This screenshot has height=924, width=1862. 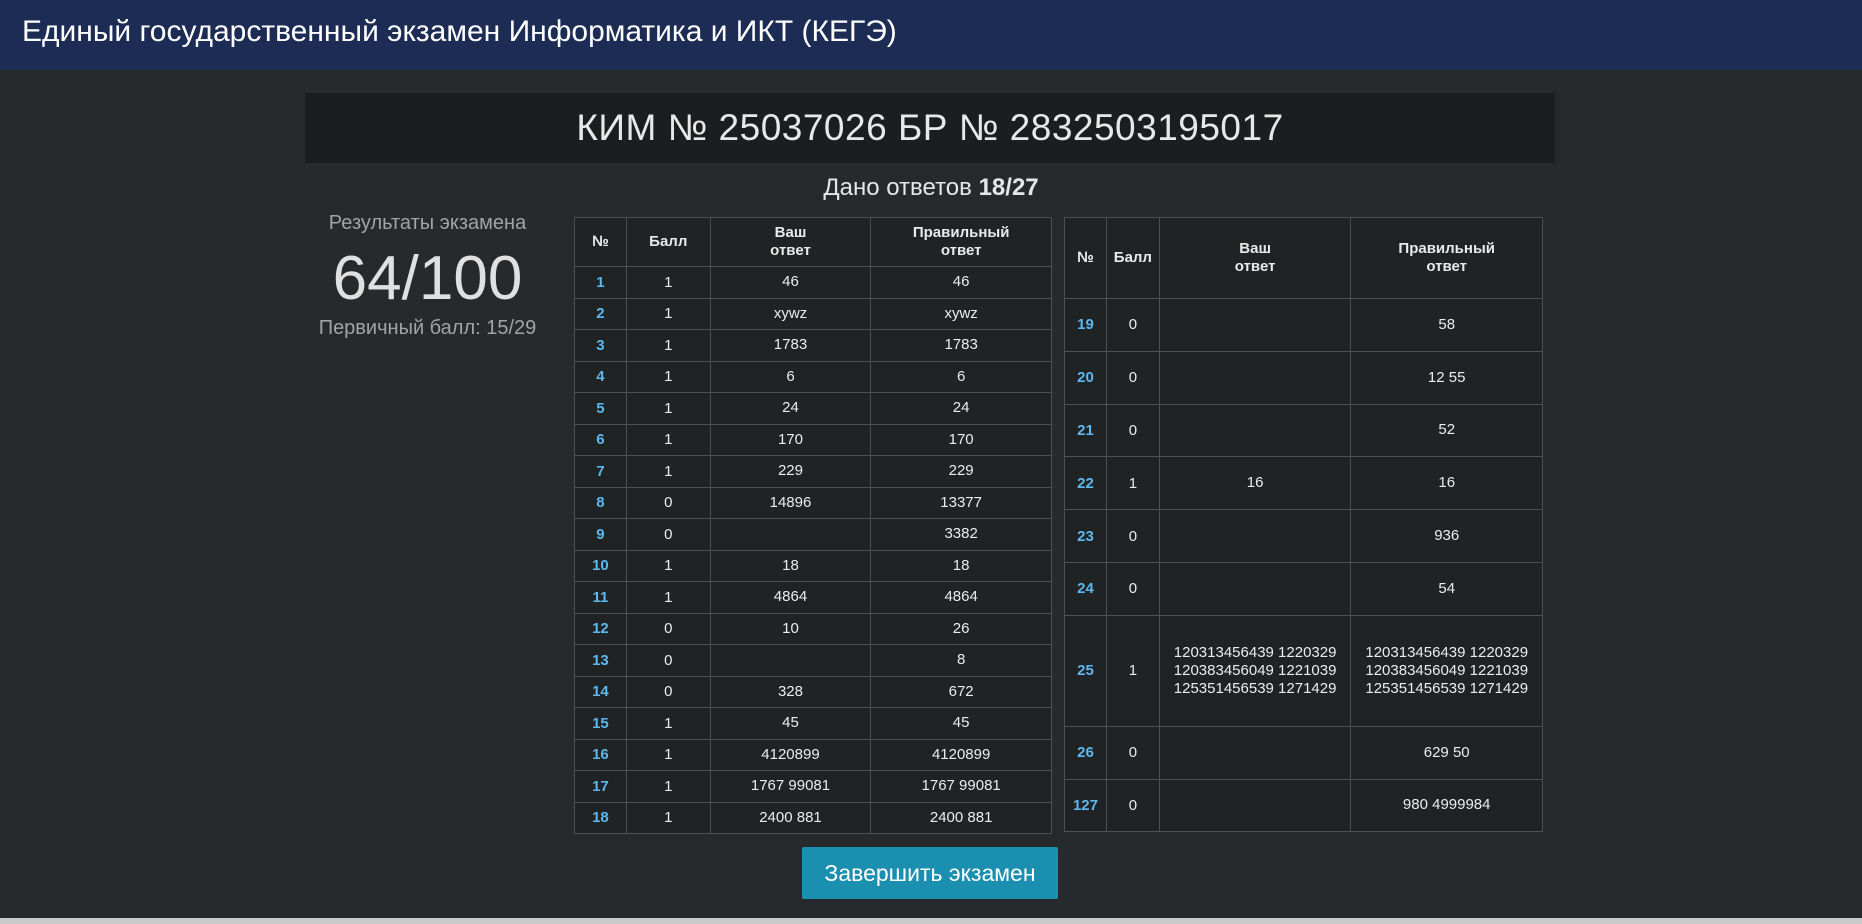 What do you see at coordinates (1085, 805) in the screenshot?
I see `task-number: 127` at bounding box center [1085, 805].